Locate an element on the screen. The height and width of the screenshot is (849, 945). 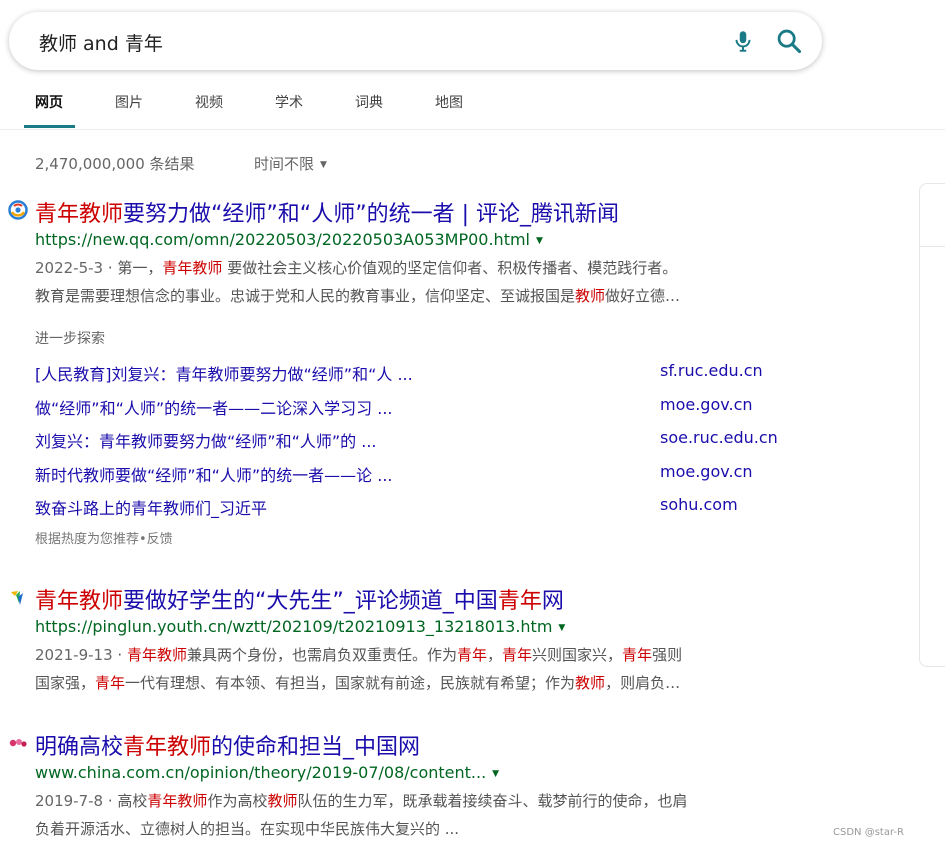
search-box is located at coordinates (415, 41).